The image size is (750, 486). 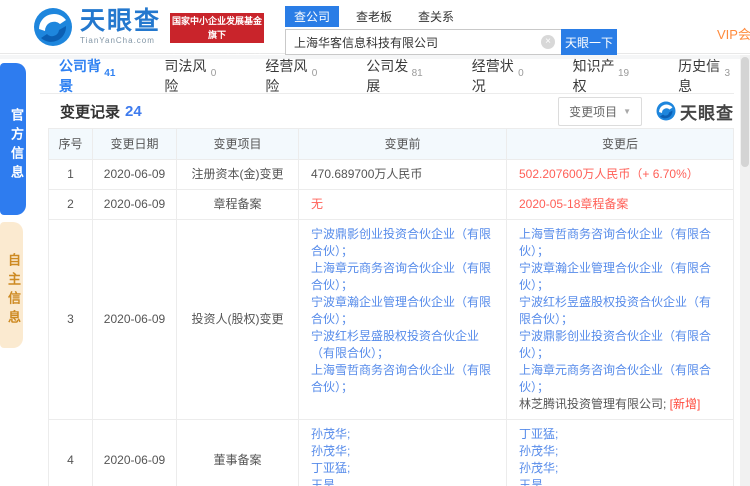 I want to click on cell-line: 宁波红杉昱盛股权投资合伙企业（有限合伙）；, so click(x=402, y=345).